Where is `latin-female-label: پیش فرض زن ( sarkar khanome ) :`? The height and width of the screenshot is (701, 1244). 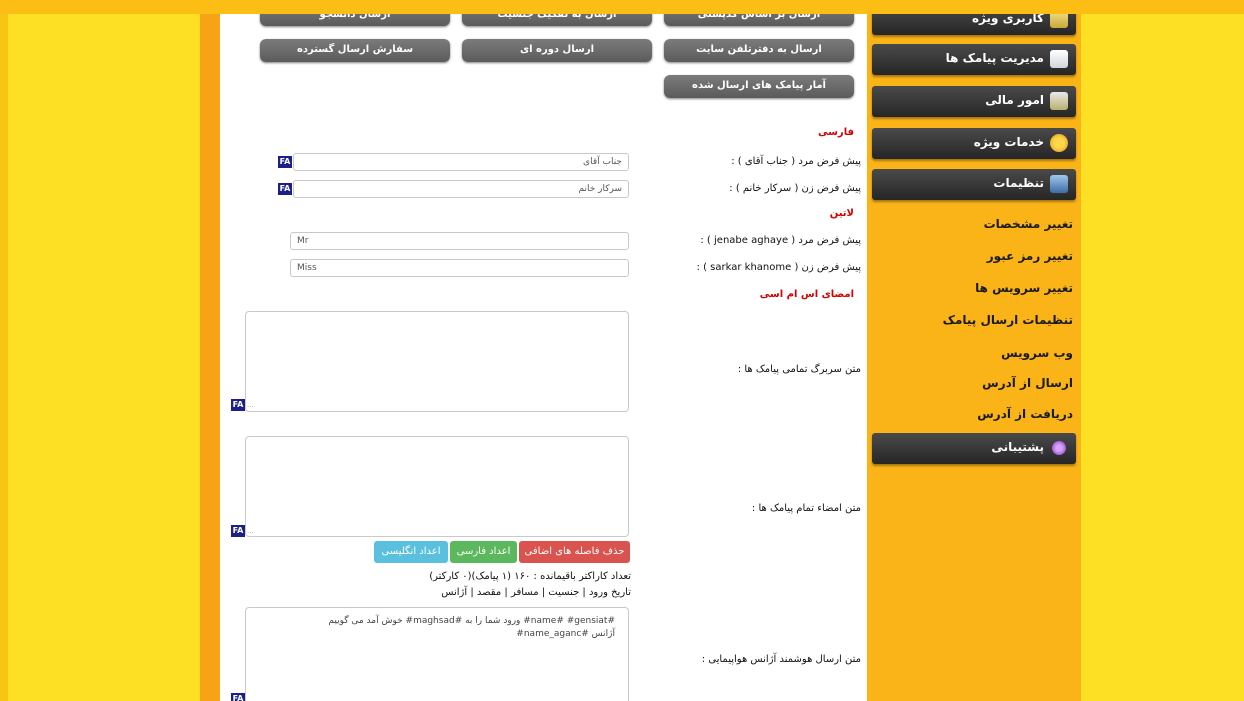 latin-female-label: پیش فرض زن ( sarkar khanome ) : is located at coordinates (778, 267).